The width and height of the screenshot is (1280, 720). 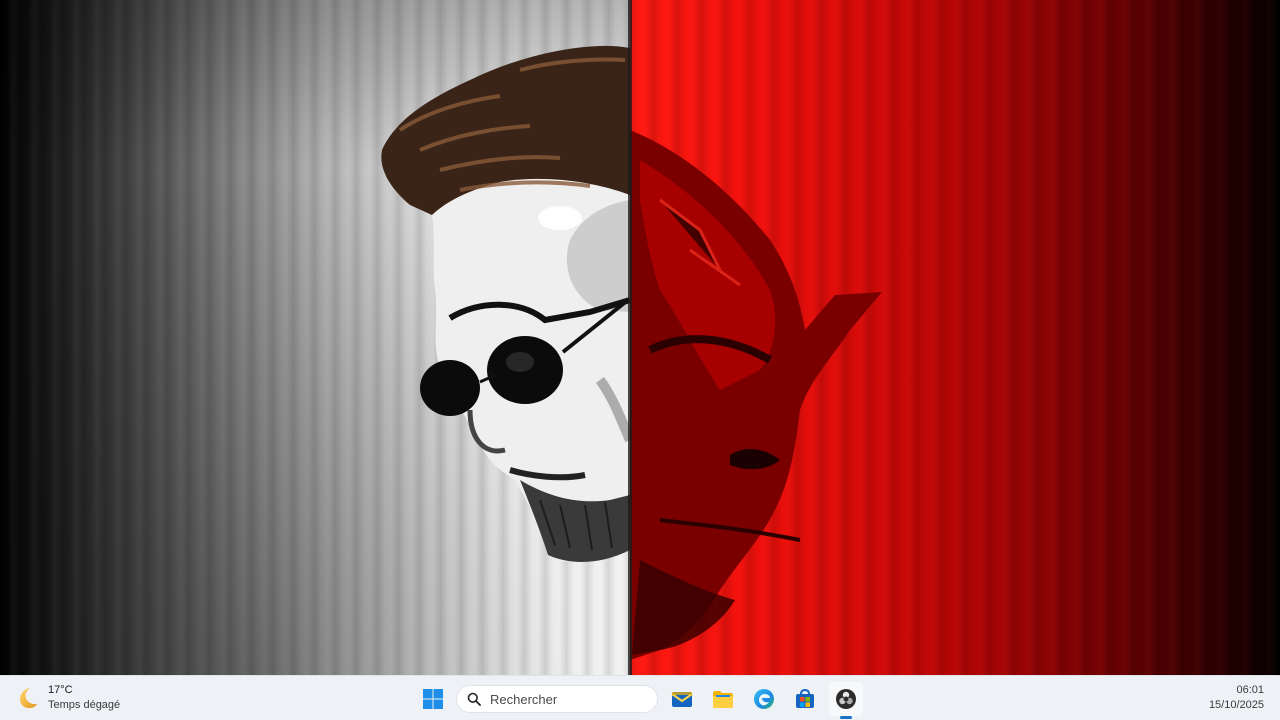 I want to click on taskbar-app-store, so click(x=805, y=699).